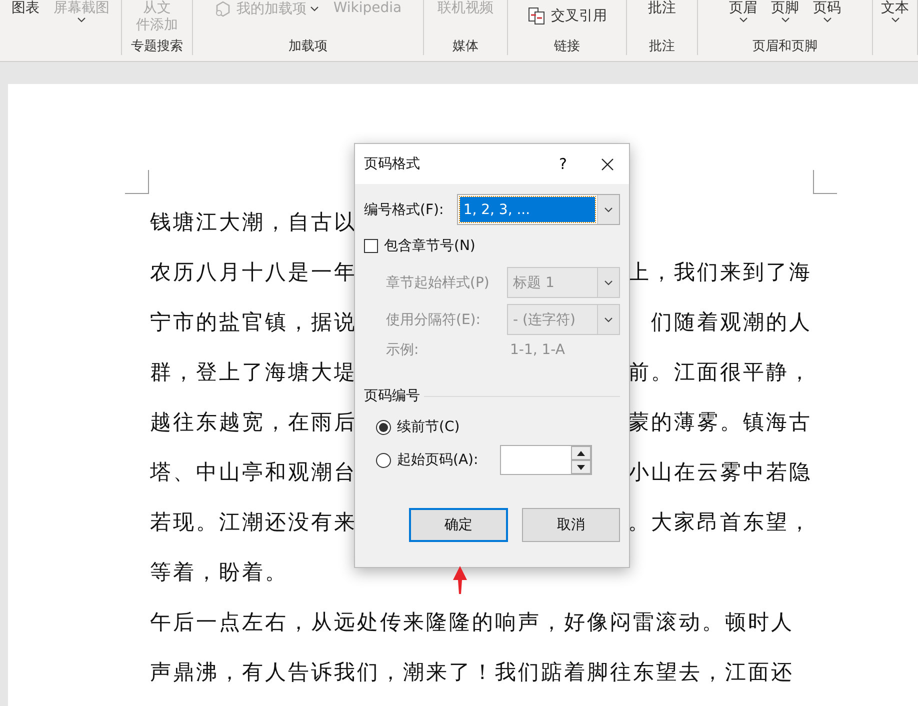 This screenshot has height=706, width=918. I want to click on document-text: 农历八月十八是一年, so click(253, 272).